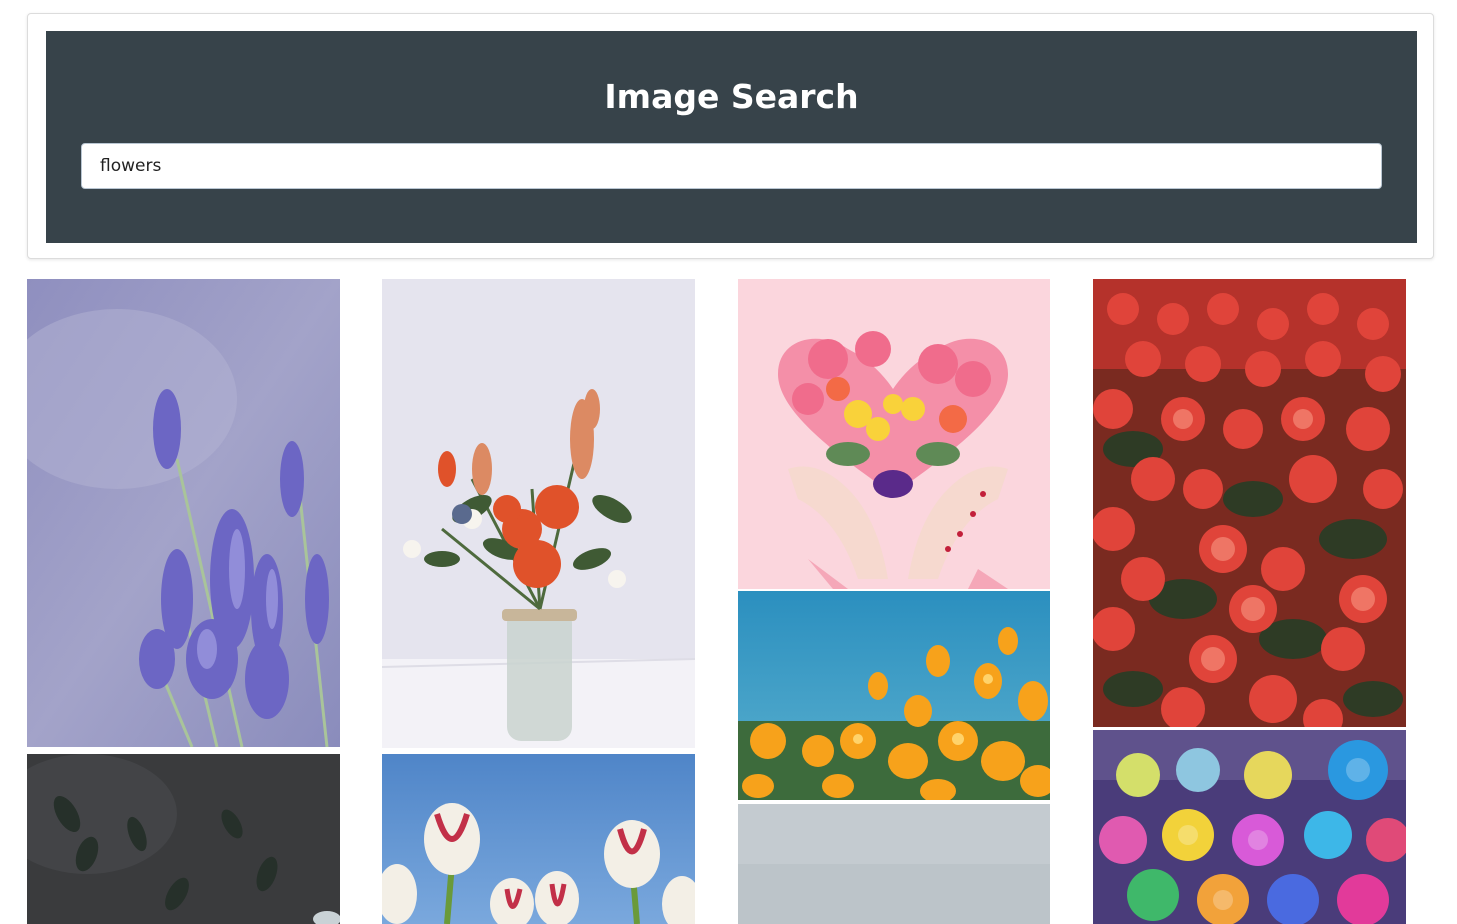  What do you see at coordinates (731, 166) in the screenshot?
I see `search-input` at bounding box center [731, 166].